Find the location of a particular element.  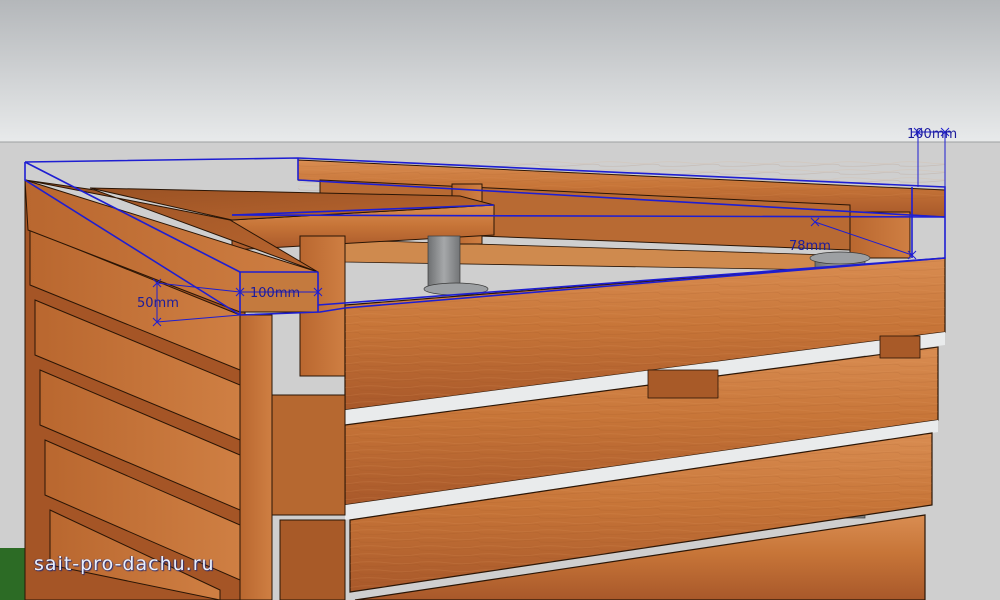

pipe is located at coordinates (444, 262).